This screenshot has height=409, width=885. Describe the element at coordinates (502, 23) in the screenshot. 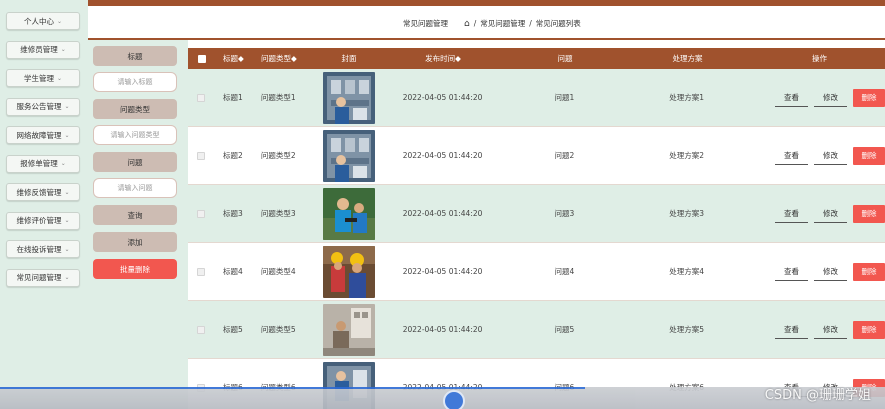

I see `breadcrumb-item: 常见问题管理` at that location.